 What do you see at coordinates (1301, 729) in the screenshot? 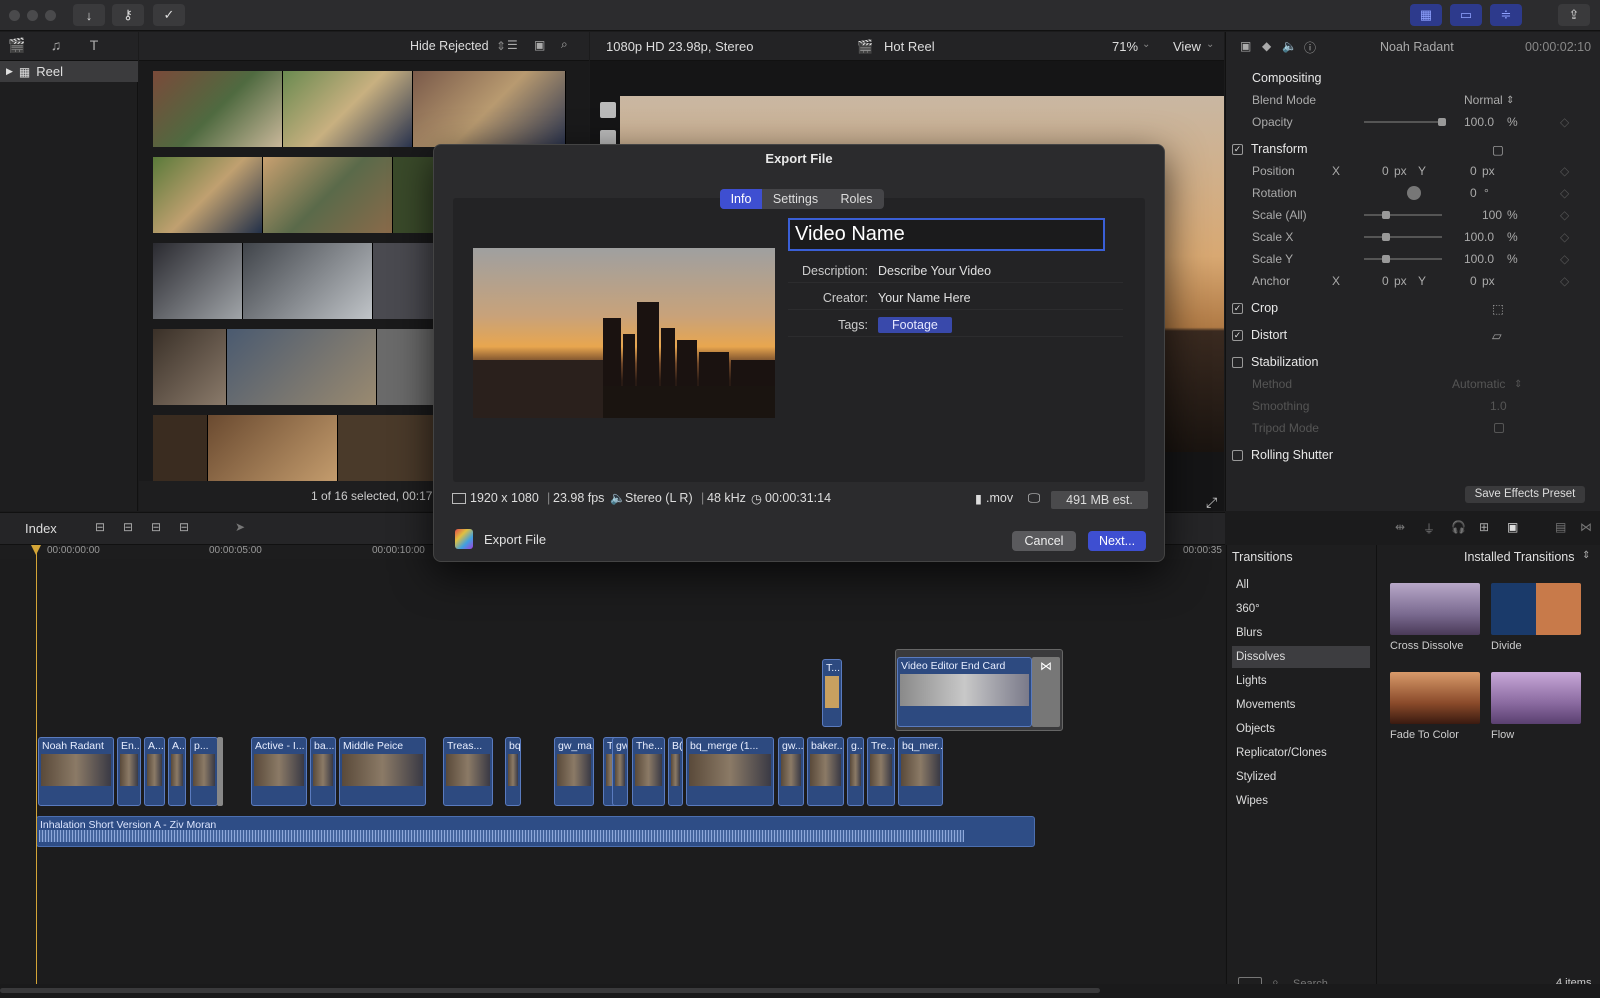
I see `transition-category: Objects` at bounding box center [1301, 729].